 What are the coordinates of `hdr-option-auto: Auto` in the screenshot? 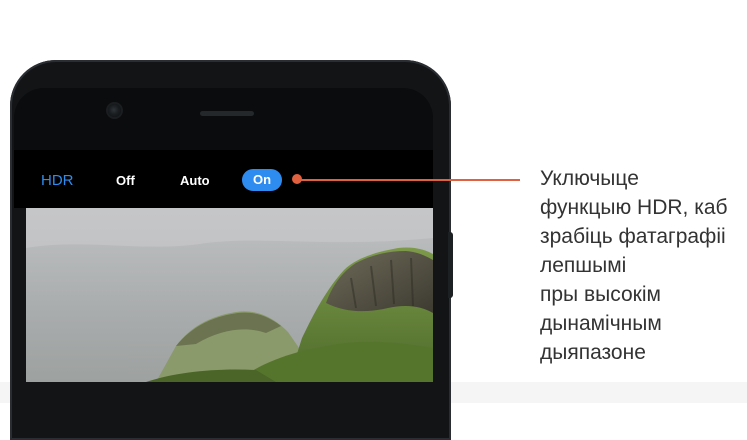 It's located at (195, 180).